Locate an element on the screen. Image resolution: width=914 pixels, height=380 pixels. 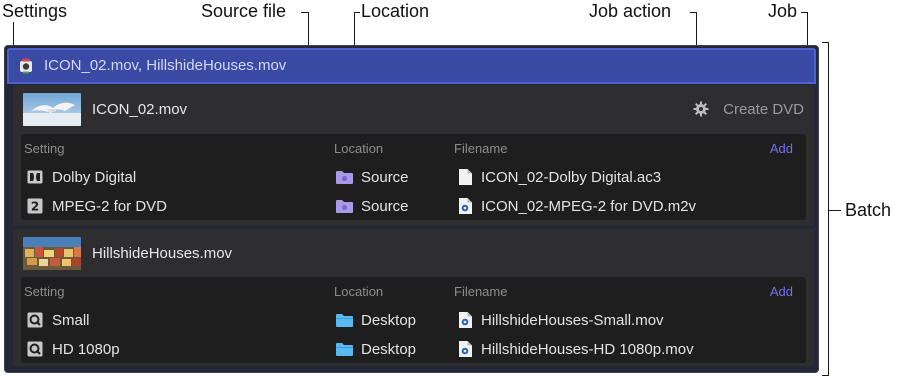
batch-title: ICON_02.mov, HillshideHouses.mov is located at coordinates (165, 65).